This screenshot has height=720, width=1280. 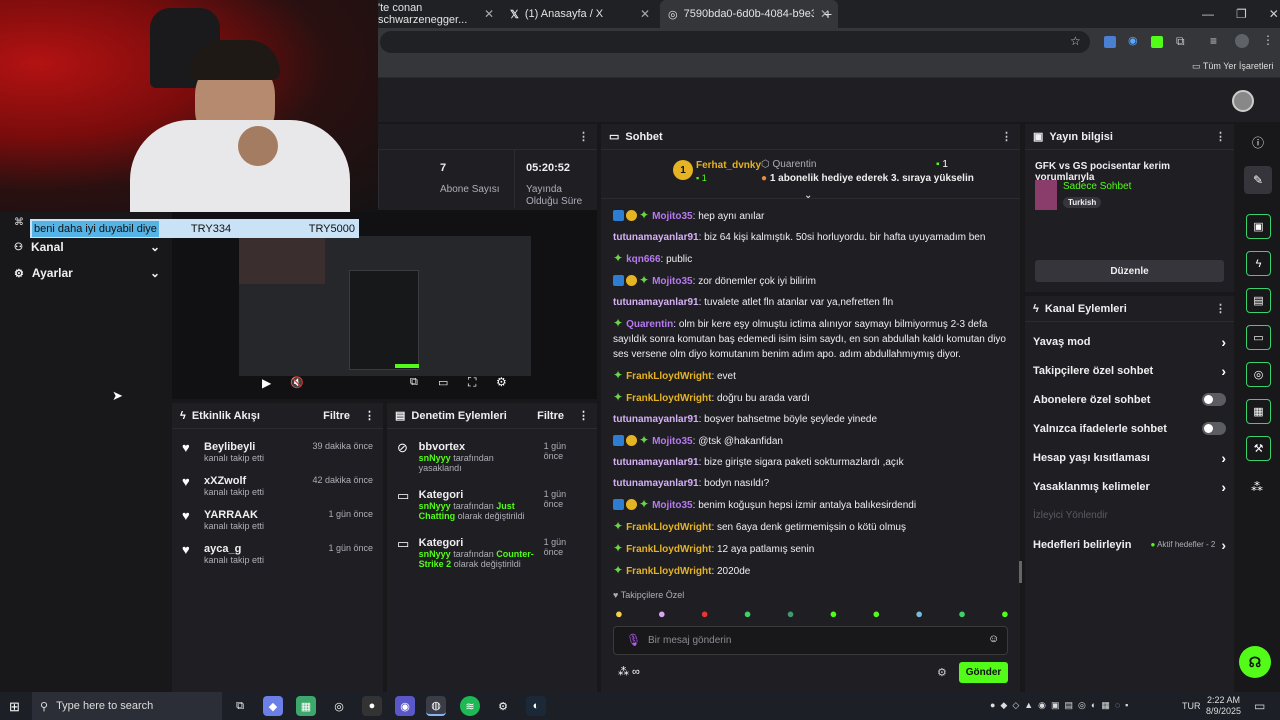 I want to click on activity-item: ♥ ayca_g kanalı takip etti 1 gün önce, so click(x=277, y=554).